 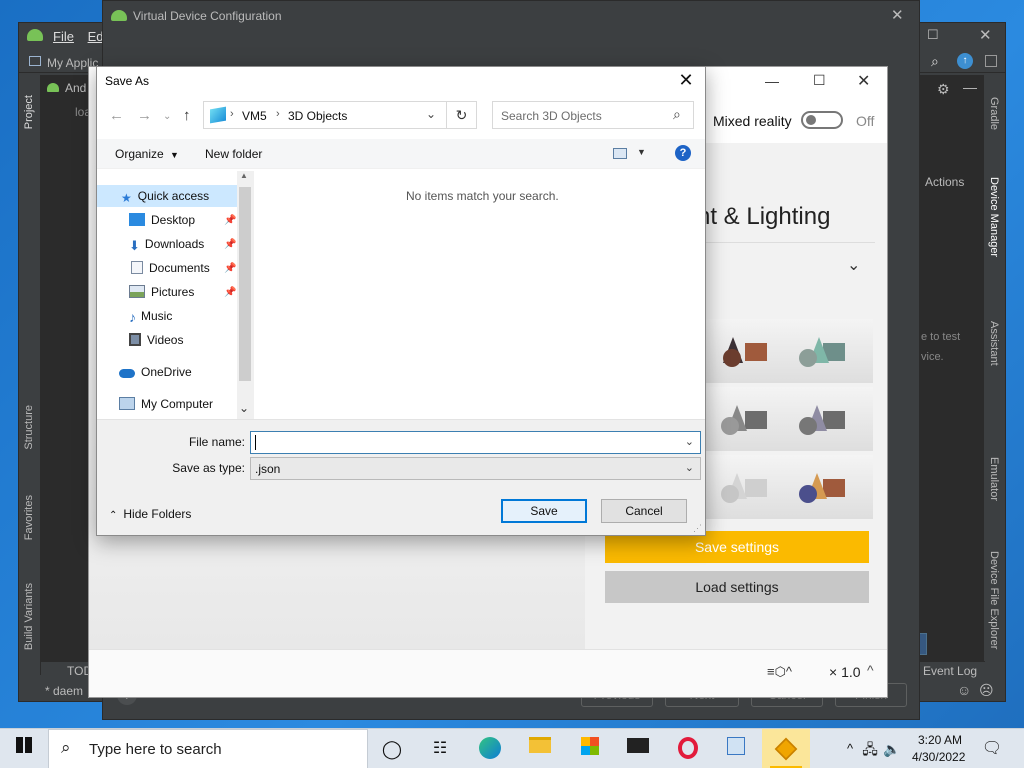 I want to click on view-options-icon, so click(x=620, y=153).